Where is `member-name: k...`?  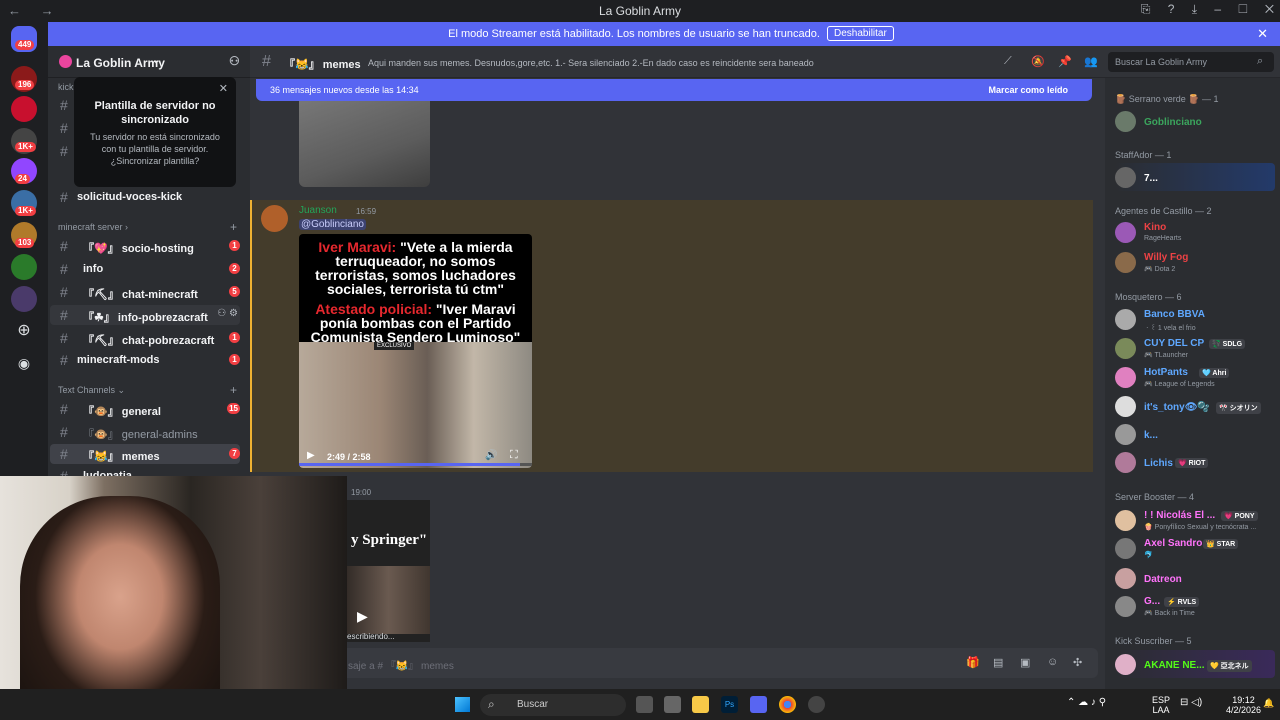
member-name: k... is located at coordinates (1151, 435).